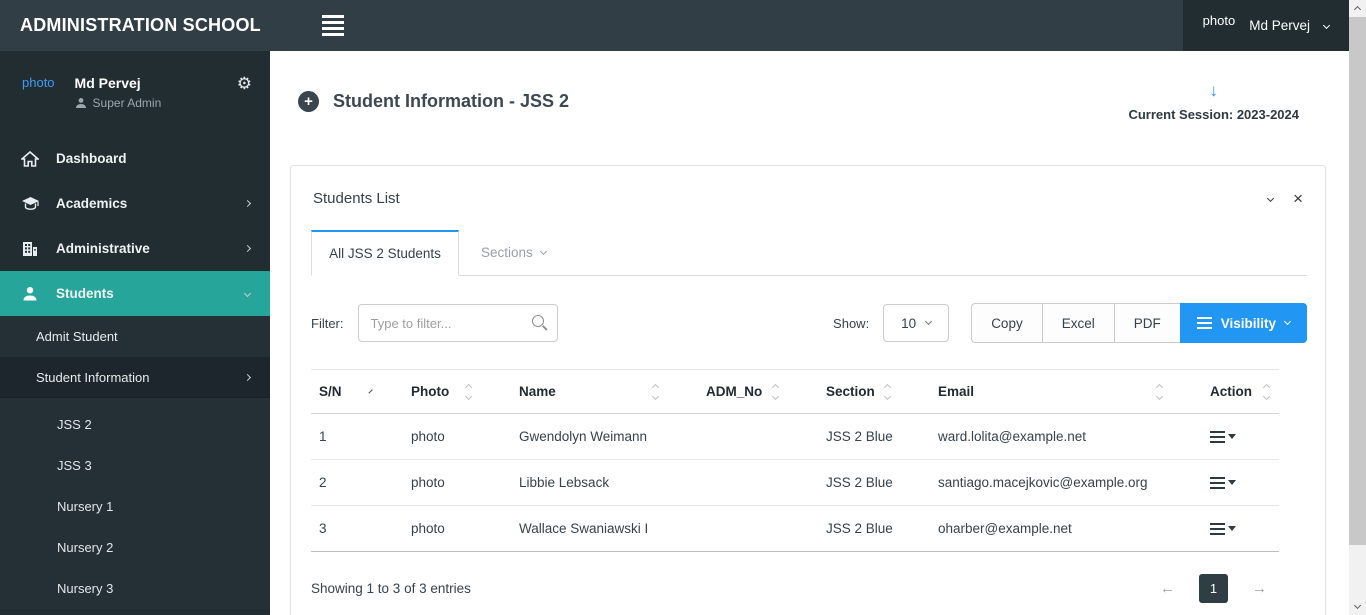  I want to click on profile-photo-link: photo, so click(38, 82).